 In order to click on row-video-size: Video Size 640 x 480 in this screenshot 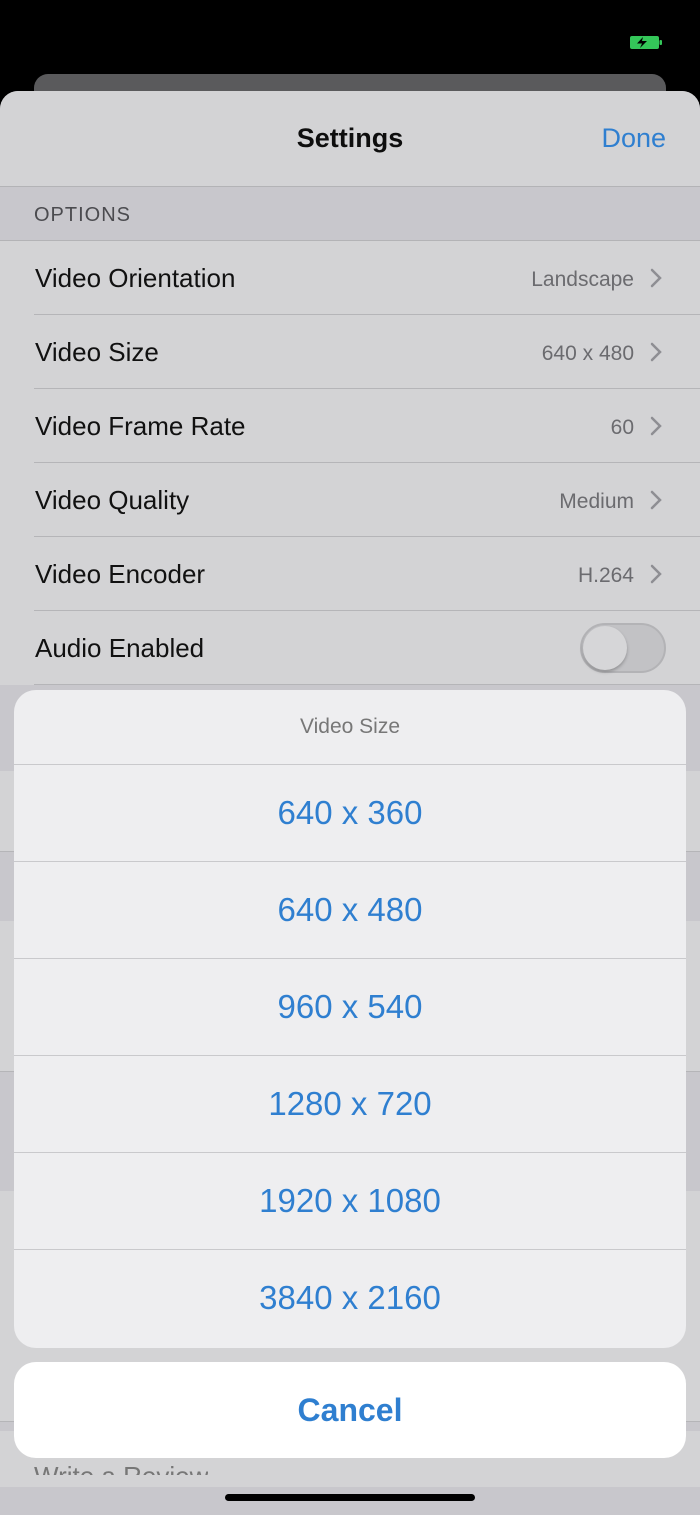, I will do `click(350, 352)`.